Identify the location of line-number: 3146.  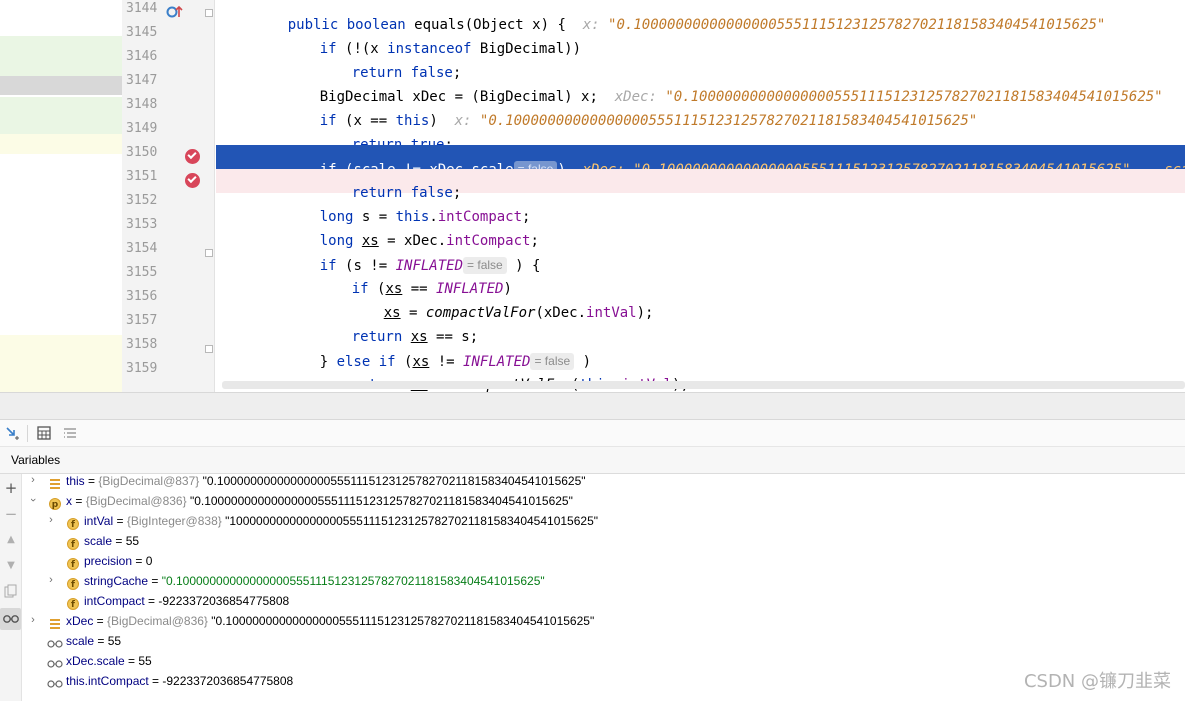
(142, 56).